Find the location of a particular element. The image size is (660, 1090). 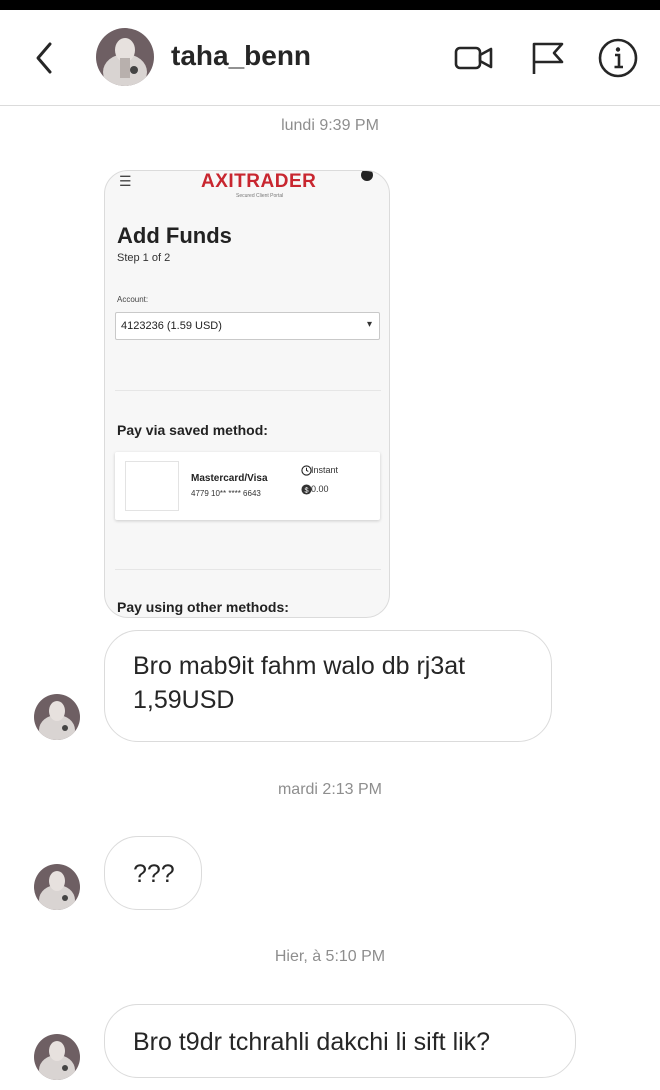

brand-subtitle: Secured Client Portal is located at coordinates (260, 196).